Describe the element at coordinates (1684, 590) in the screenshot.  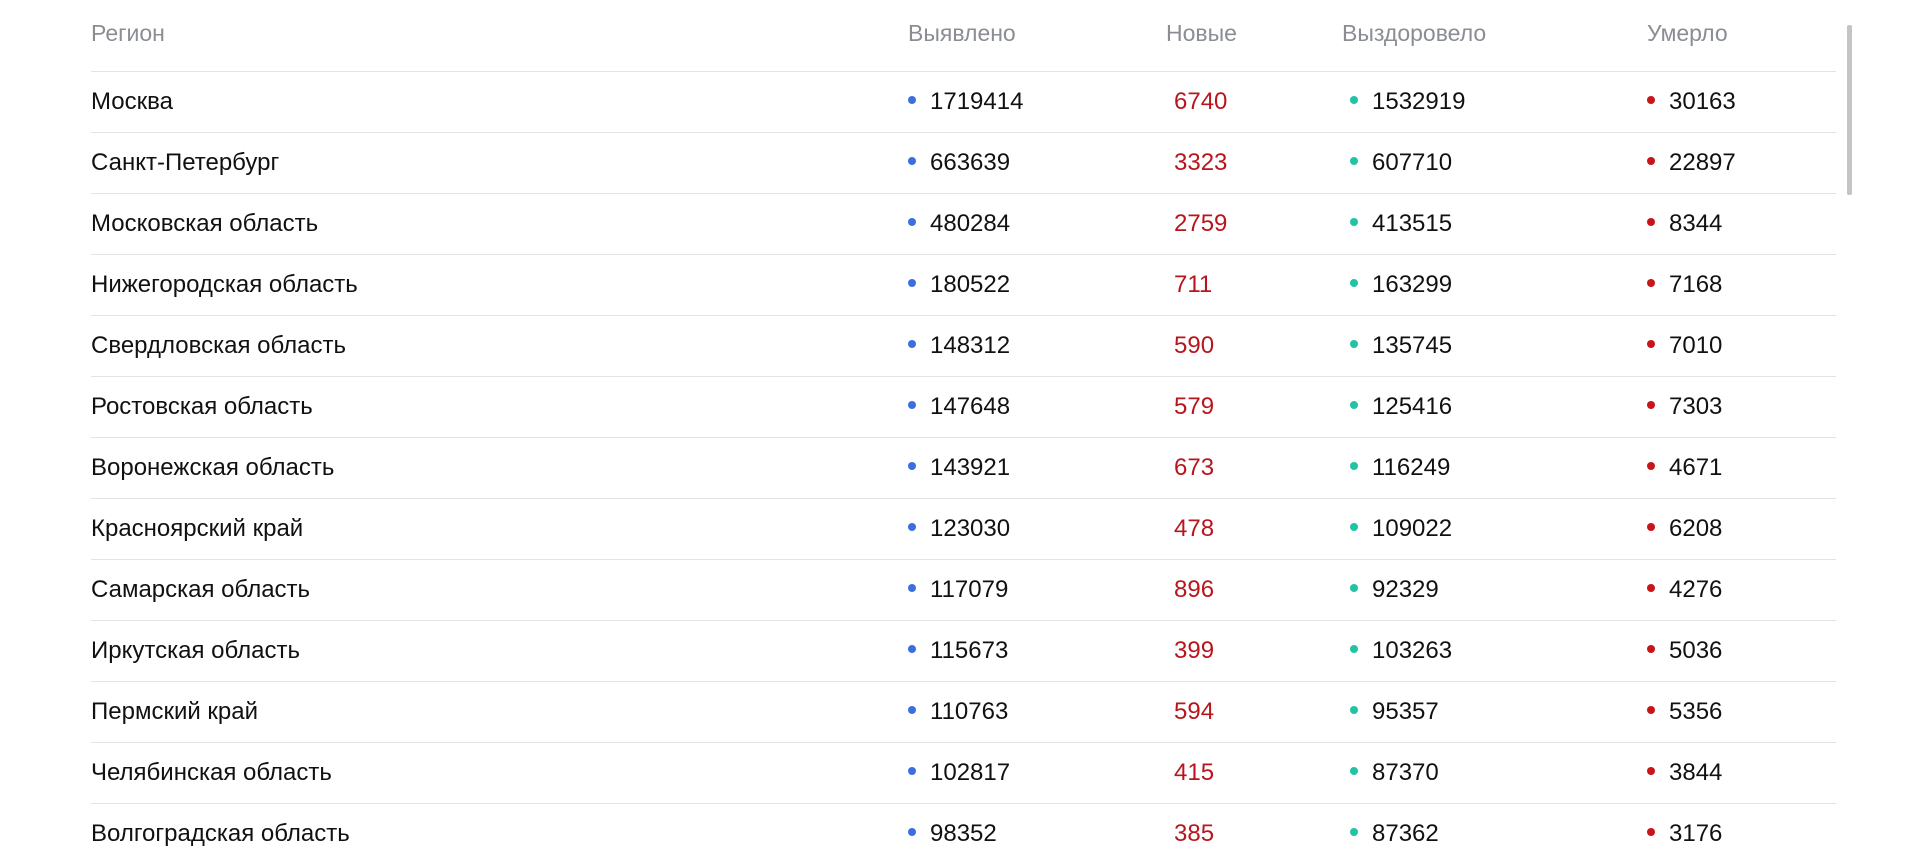
I see `died-cell: 4276` at that location.